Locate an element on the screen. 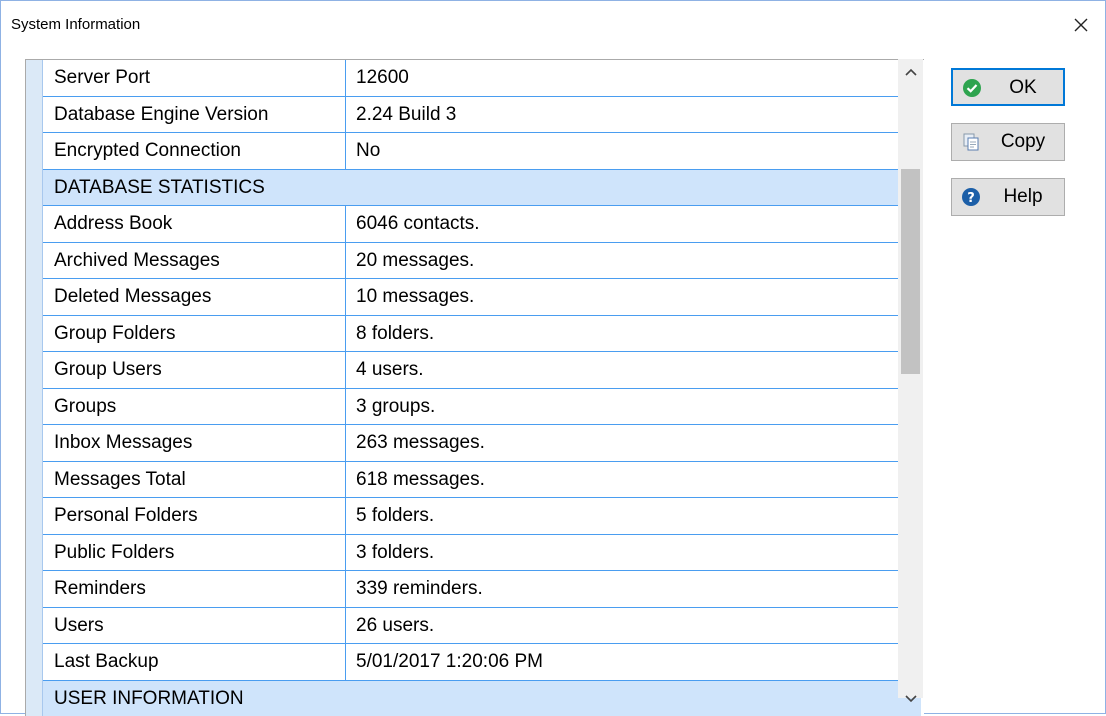  property-value-cell: 3 folders. is located at coordinates (634, 553).